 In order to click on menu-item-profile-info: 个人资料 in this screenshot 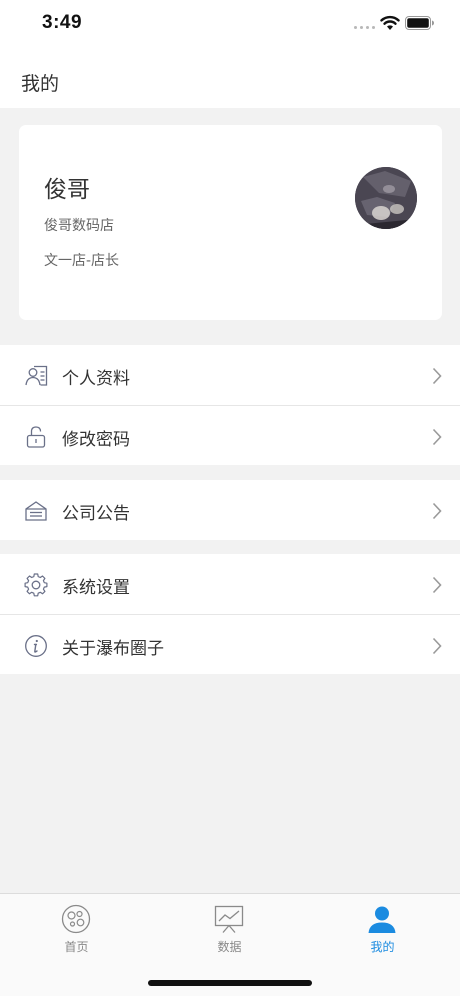, I will do `click(230, 375)`.